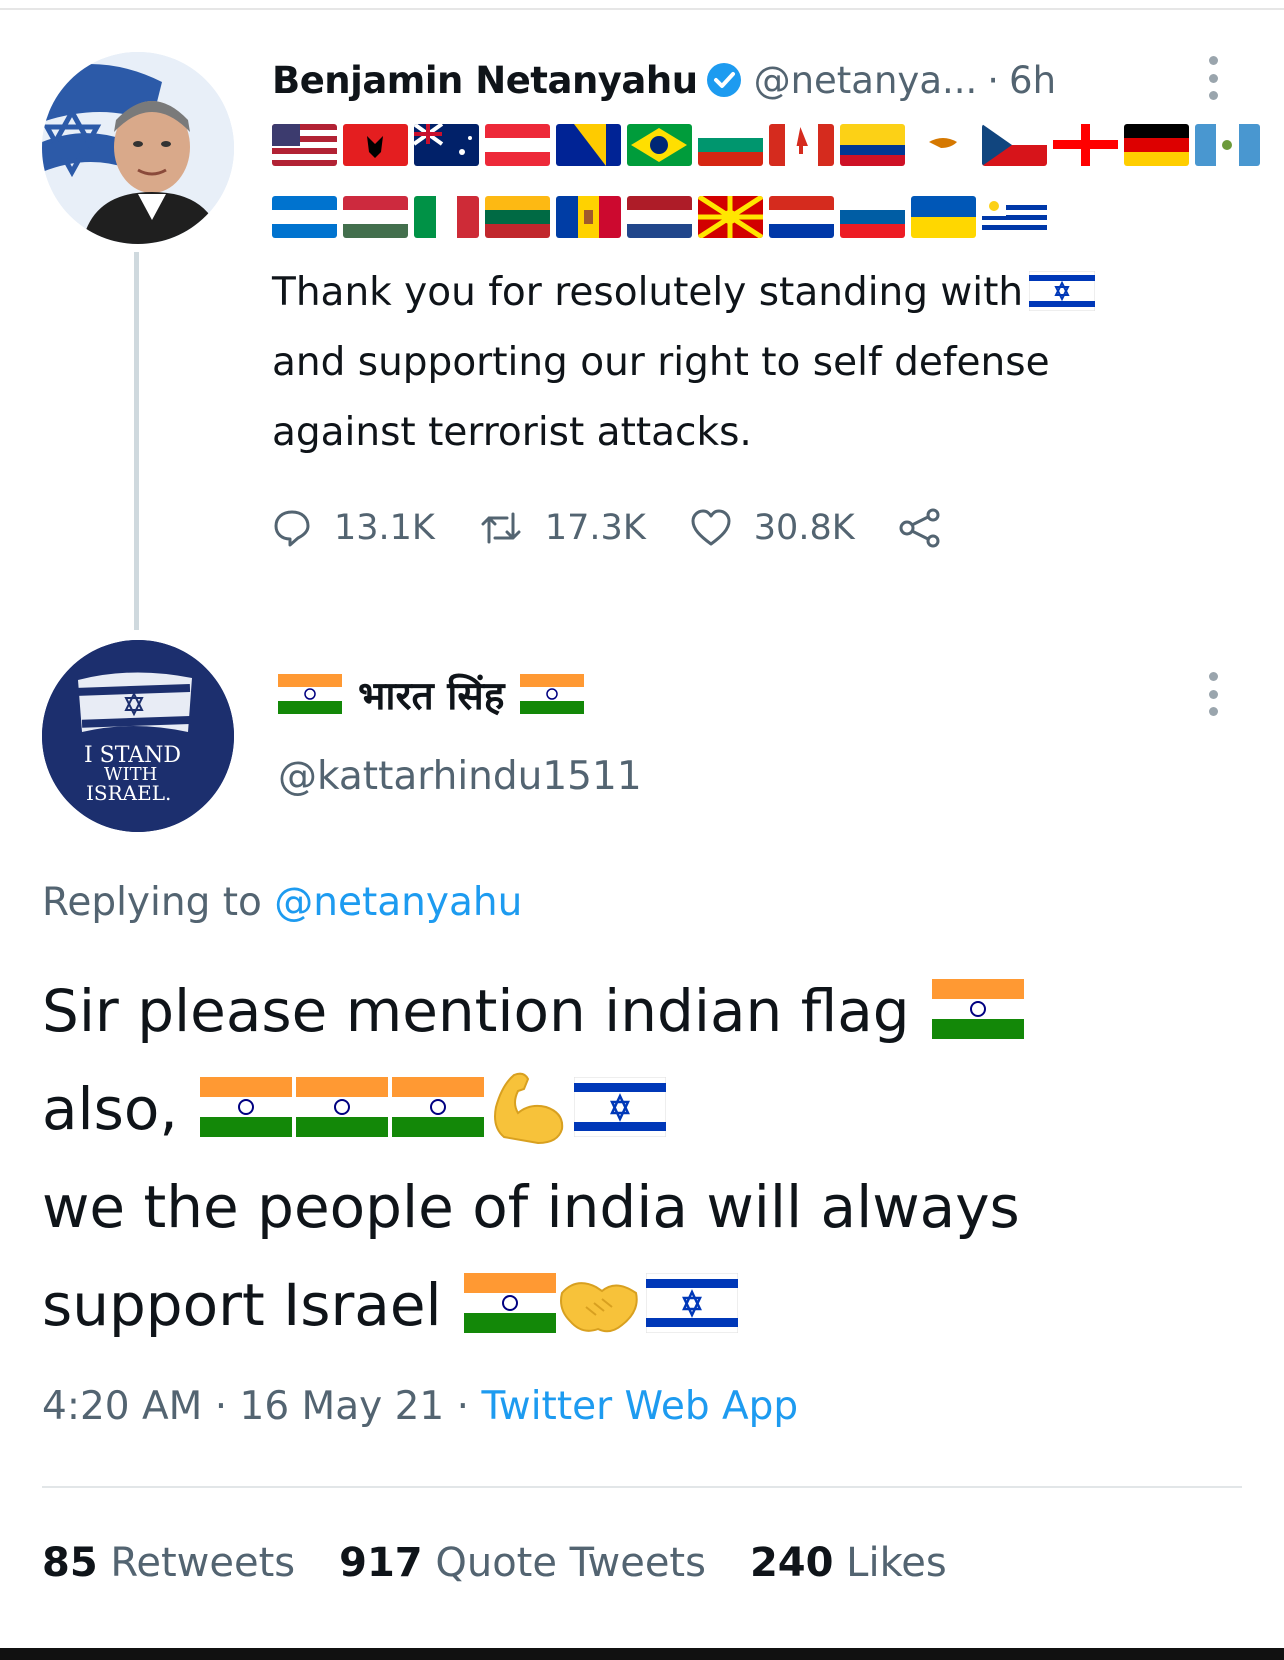 The image size is (1284, 1660). I want to click on verified-badge-icon, so click(723, 80).